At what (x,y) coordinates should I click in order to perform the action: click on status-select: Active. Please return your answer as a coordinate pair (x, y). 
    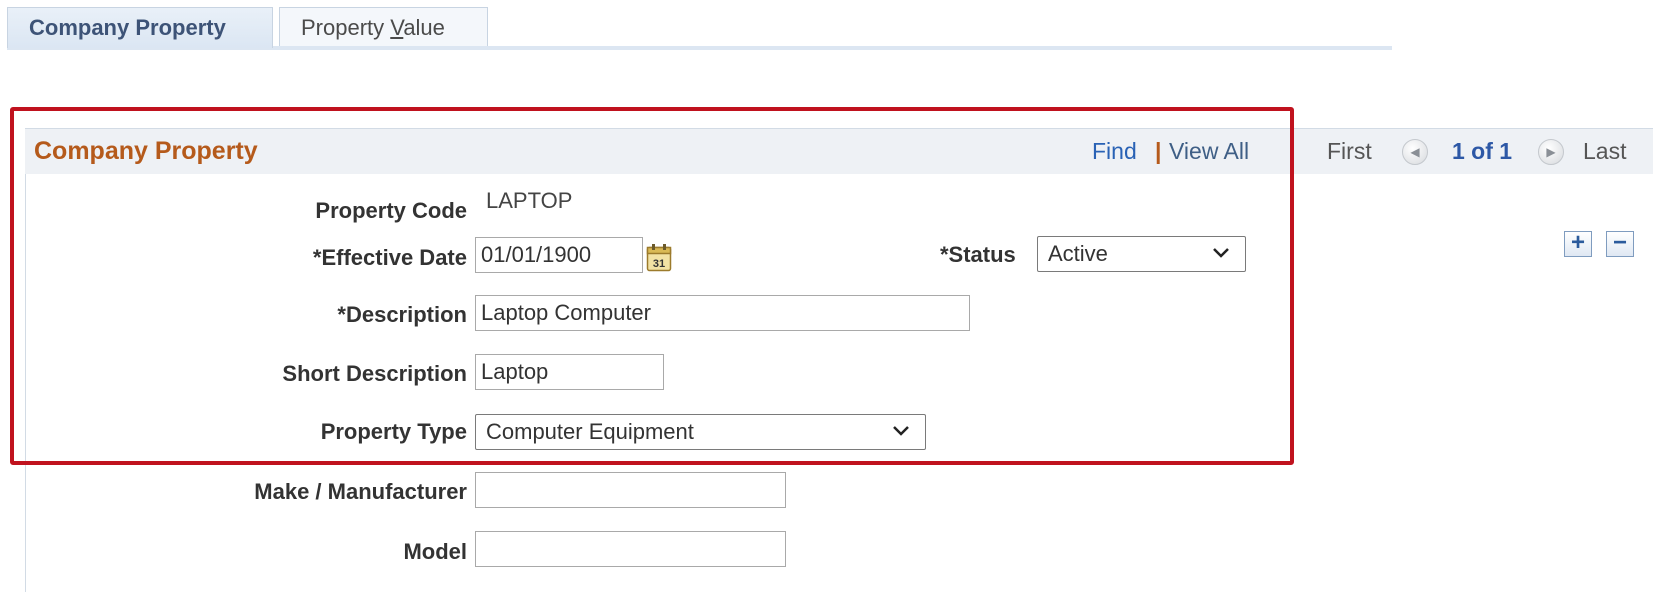
    Looking at the image, I should click on (1141, 254).